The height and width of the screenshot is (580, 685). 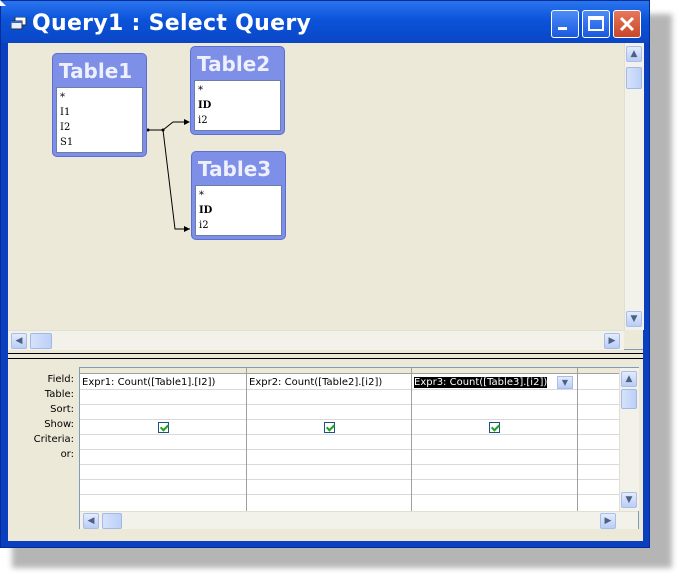 I want to click on scroll-up-button: ▲, so click(x=634, y=54).